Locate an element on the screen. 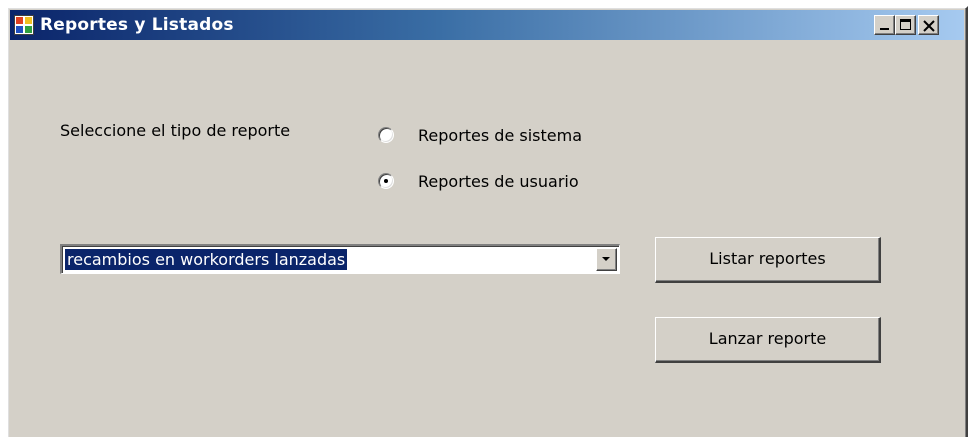 Image resolution: width=968 pixels, height=437 pixels. radio-selected-dot is located at coordinates (386, 181).